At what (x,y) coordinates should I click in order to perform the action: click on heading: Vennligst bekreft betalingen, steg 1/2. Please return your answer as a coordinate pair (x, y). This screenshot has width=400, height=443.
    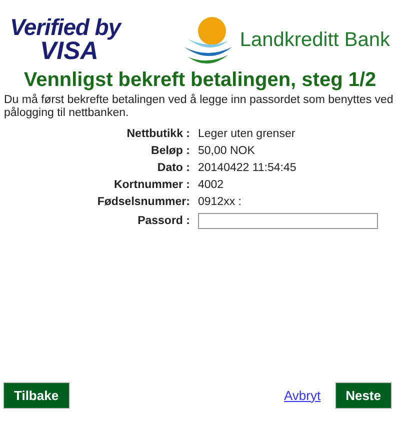
    Looking at the image, I should click on (200, 80).